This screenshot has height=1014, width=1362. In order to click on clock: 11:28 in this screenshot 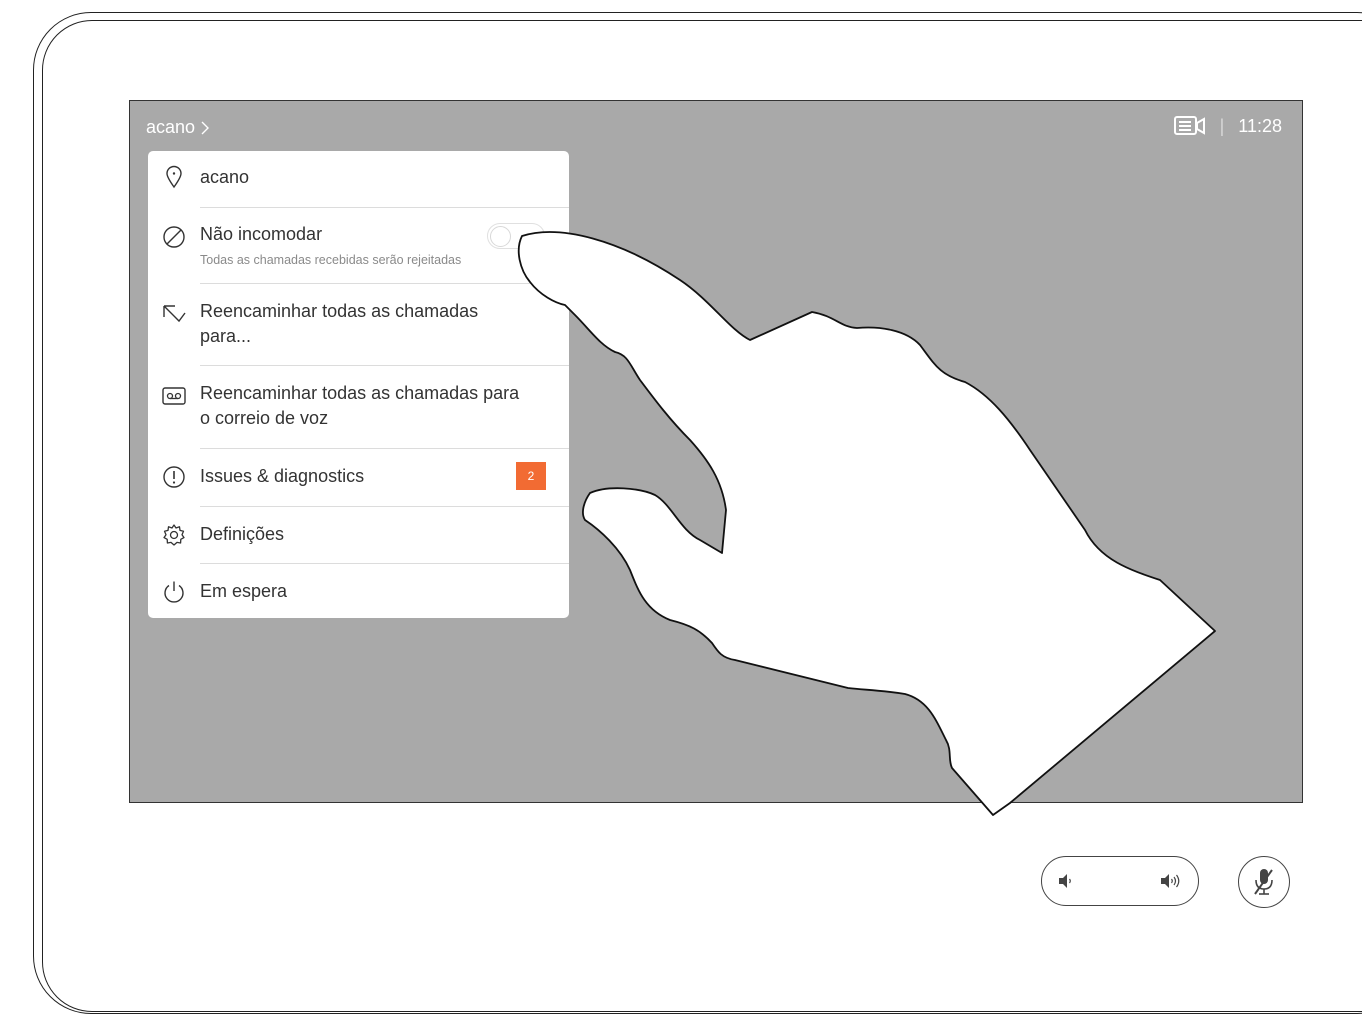, I will do `click(1260, 125)`.